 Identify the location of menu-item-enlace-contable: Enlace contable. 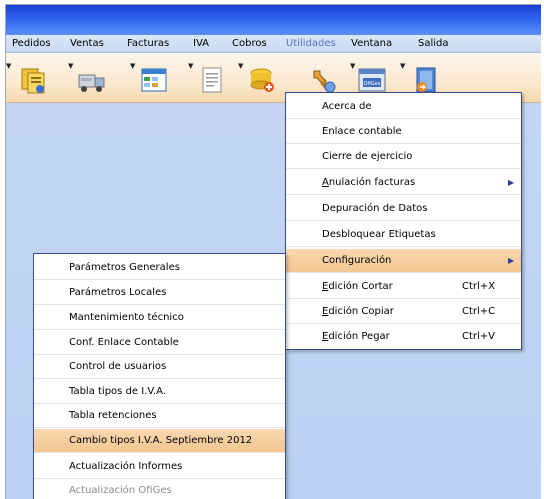
(403, 132).